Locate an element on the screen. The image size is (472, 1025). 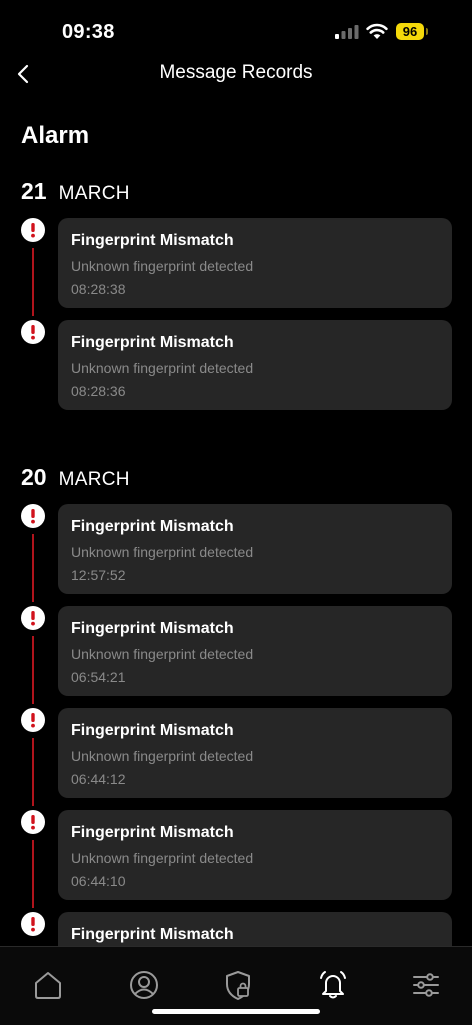
record-card: Fingerprint Mismatch is located at coordinates (255, 929).